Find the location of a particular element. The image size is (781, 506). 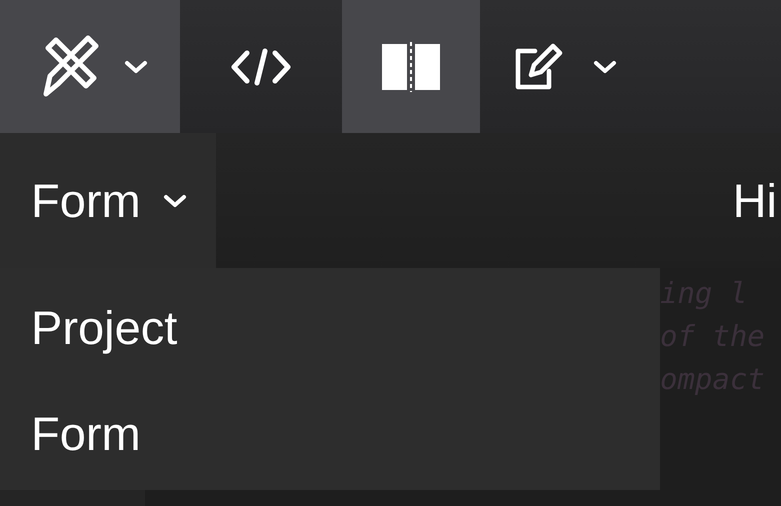

code-icon is located at coordinates (261, 66).